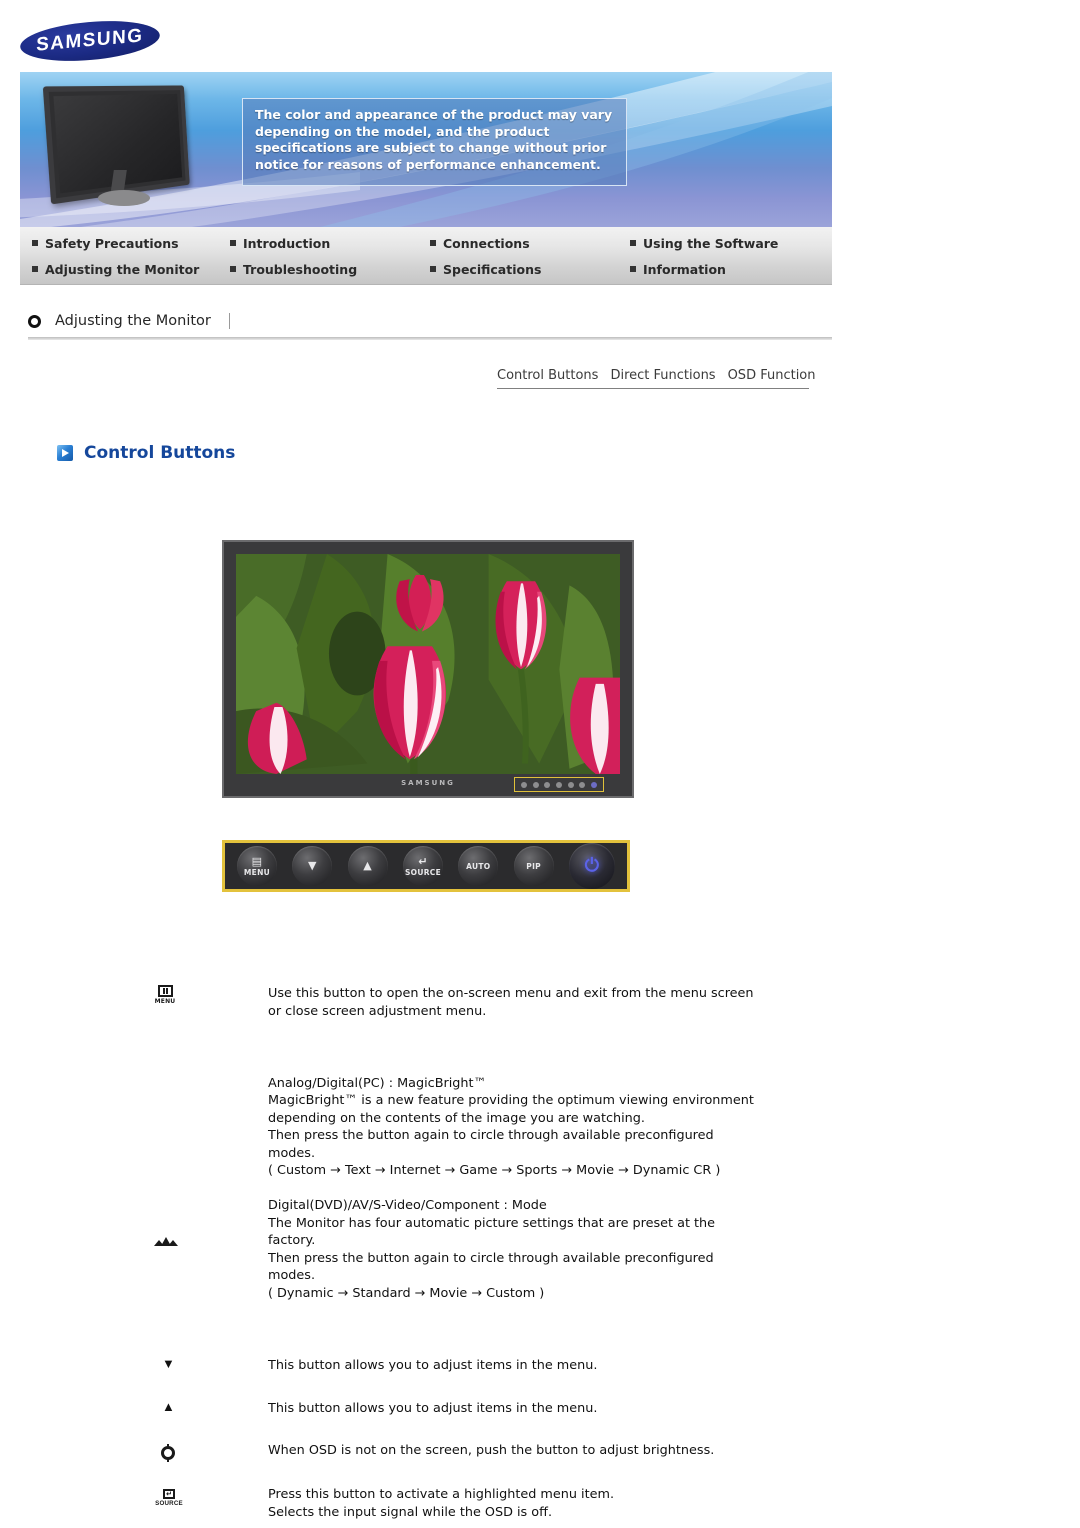  Describe the element at coordinates (547, 784) in the screenshot. I see `mini-button-up` at that location.